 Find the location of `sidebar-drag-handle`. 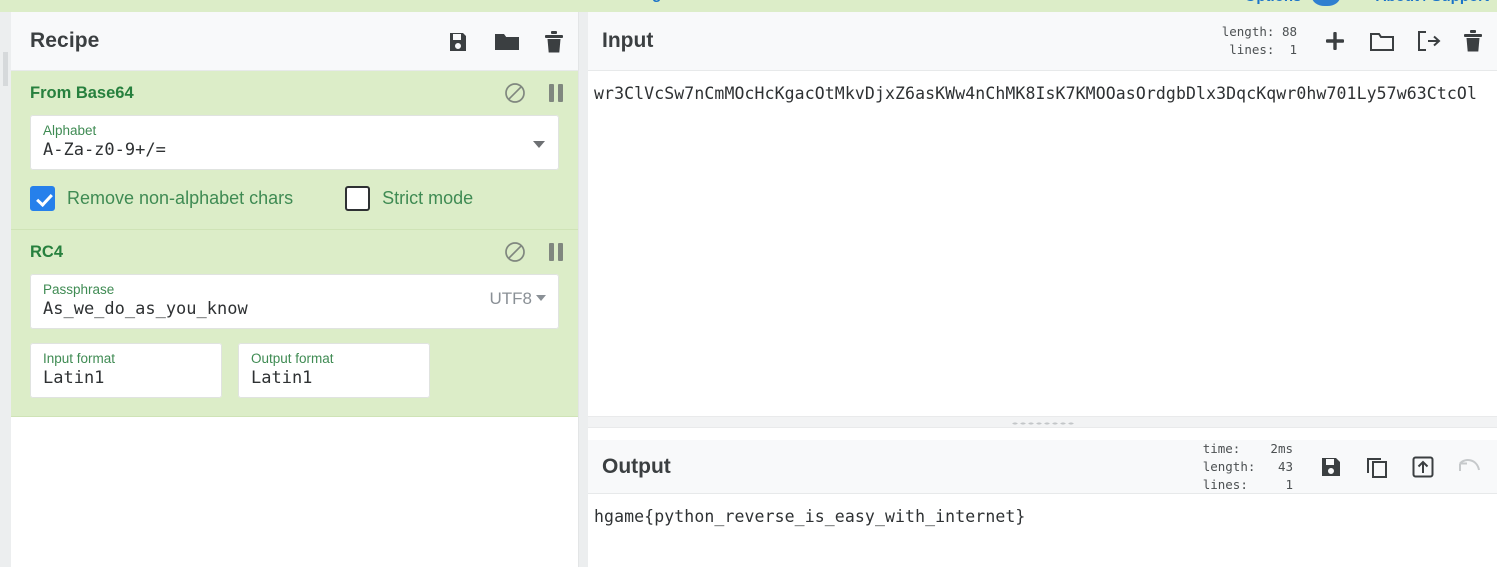

sidebar-drag-handle is located at coordinates (5, 69).